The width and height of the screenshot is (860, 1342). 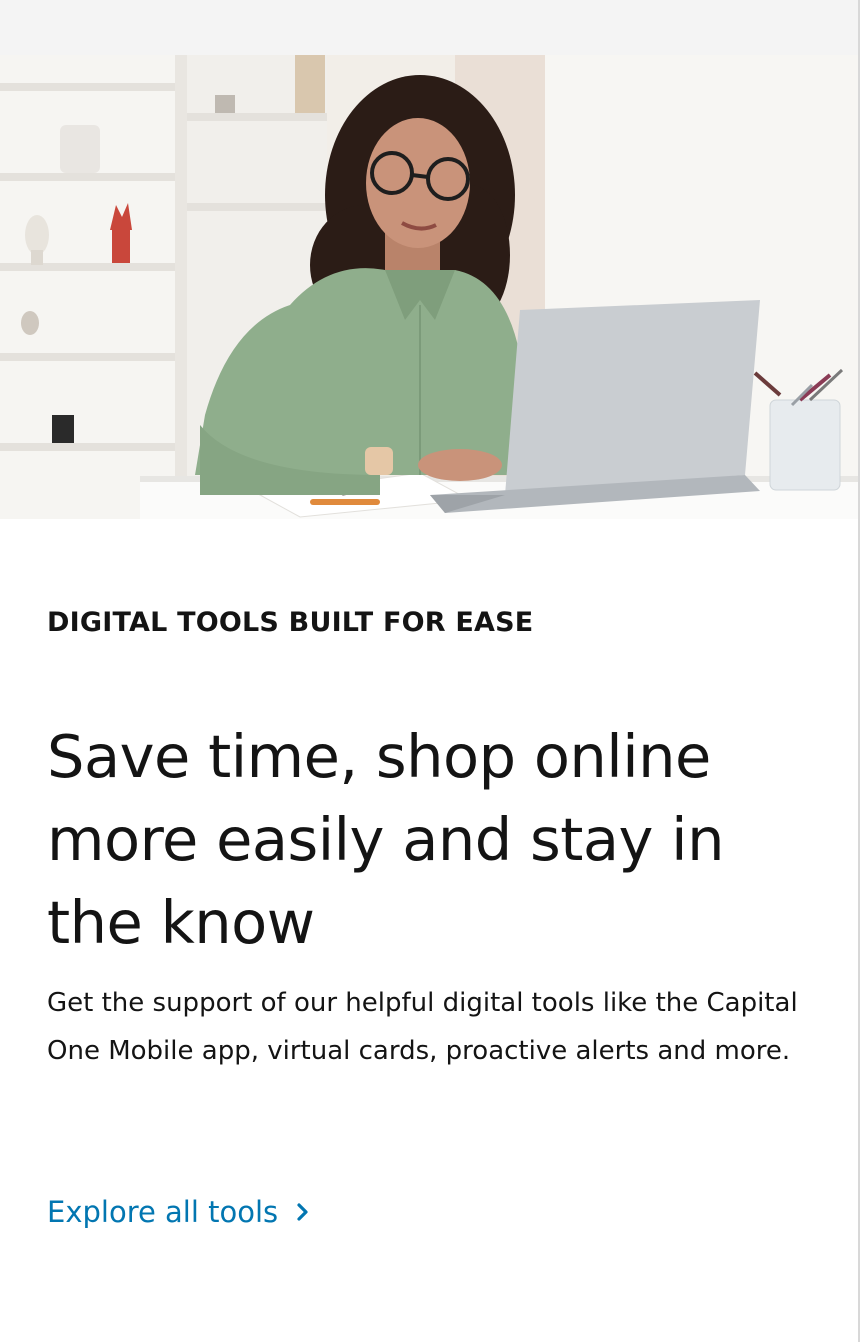 I want to click on top-bar, so click(x=430, y=27).